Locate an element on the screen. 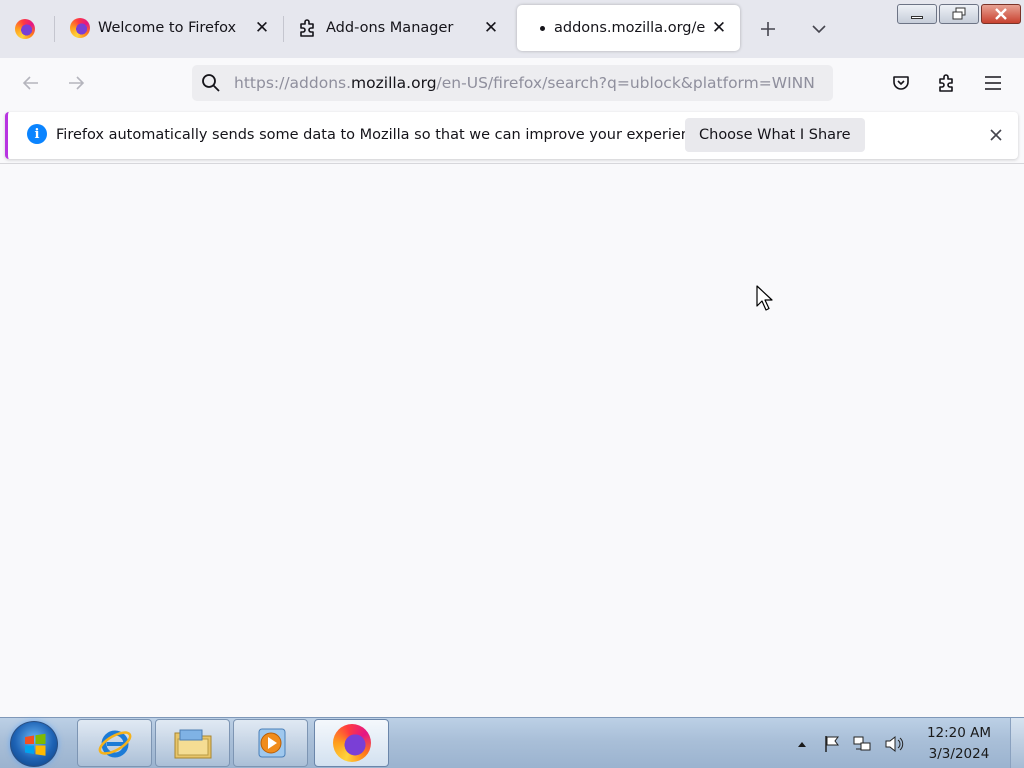 This screenshot has width=1024, height=768. extensions-button is located at coordinates (947, 83).